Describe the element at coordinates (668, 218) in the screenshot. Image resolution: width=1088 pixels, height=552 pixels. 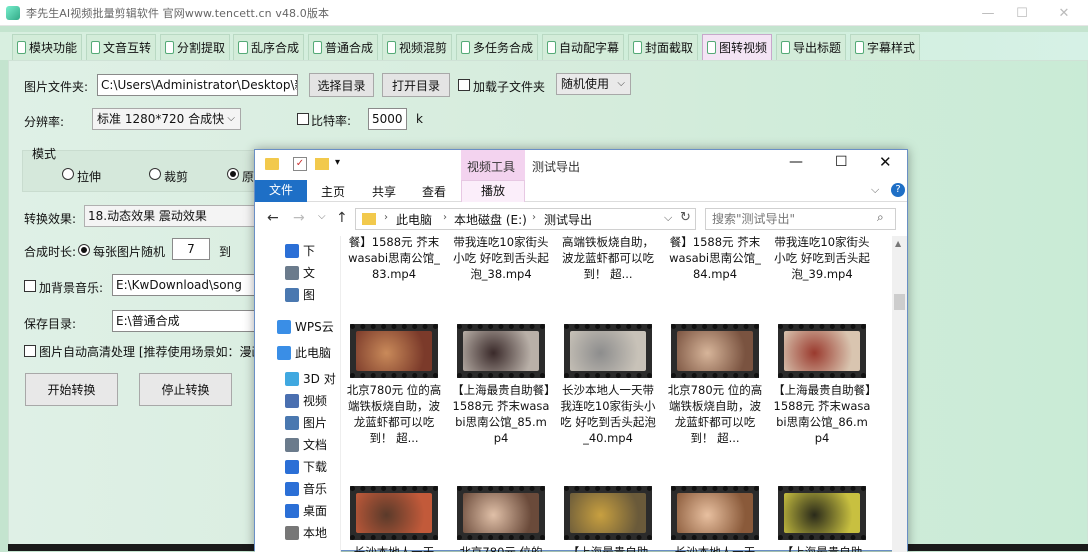
I see `address-dropdown-icon: ⌵` at that location.